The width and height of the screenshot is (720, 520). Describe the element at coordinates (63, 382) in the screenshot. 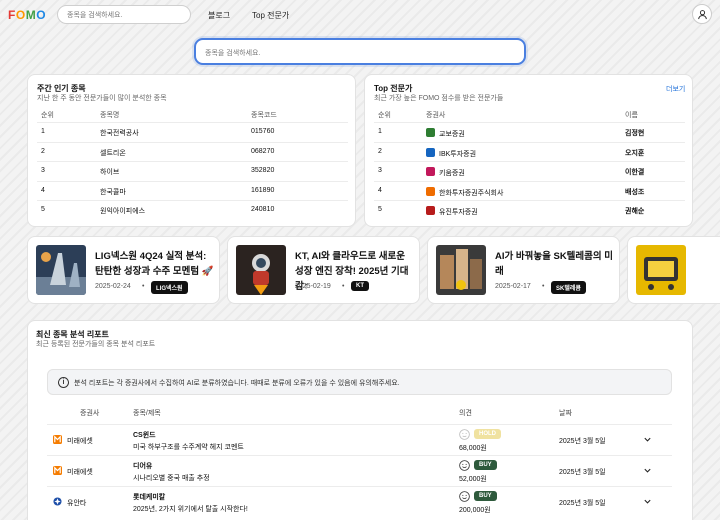

I see `info-icon: i` at that location.